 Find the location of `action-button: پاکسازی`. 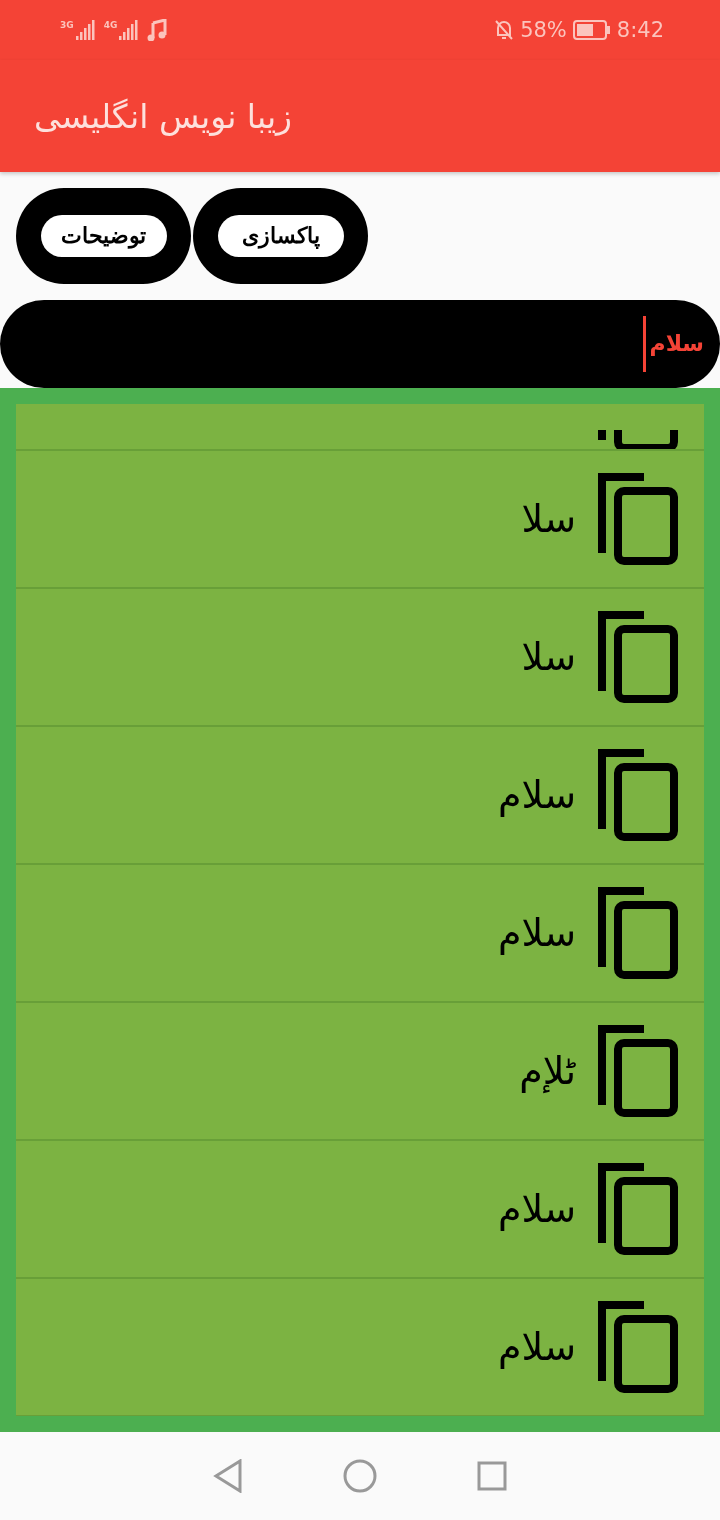

action-button: پاکسازی is located at coordinates (280, 236).